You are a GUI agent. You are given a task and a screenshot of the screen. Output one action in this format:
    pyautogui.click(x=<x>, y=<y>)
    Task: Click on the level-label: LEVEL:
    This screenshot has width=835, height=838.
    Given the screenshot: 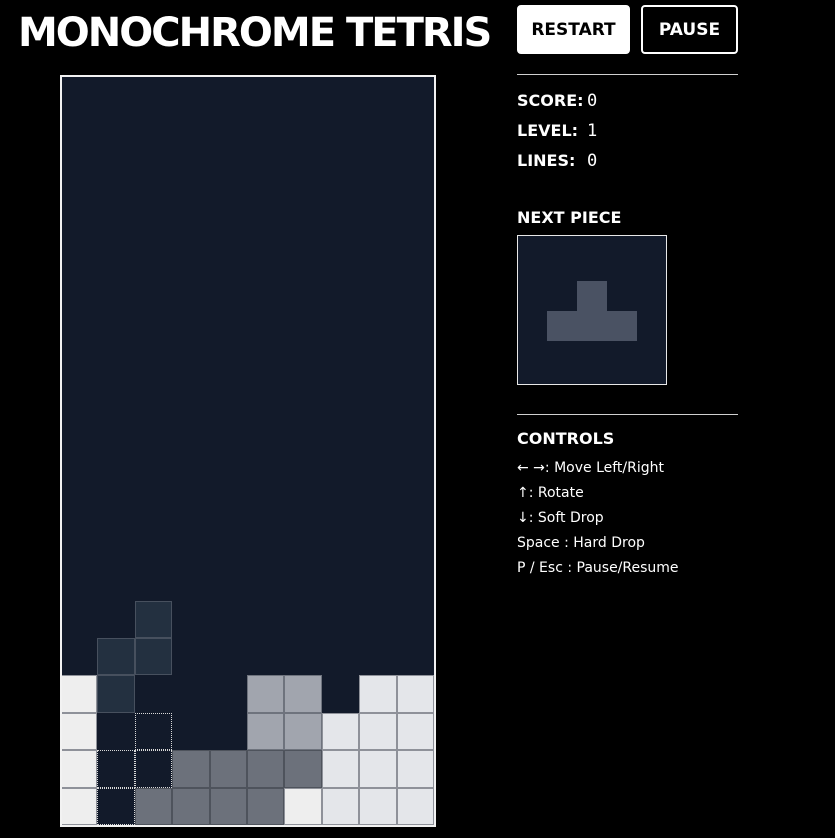 What is the action you would take?
    pyautogui.click(x=548, y=130)
    